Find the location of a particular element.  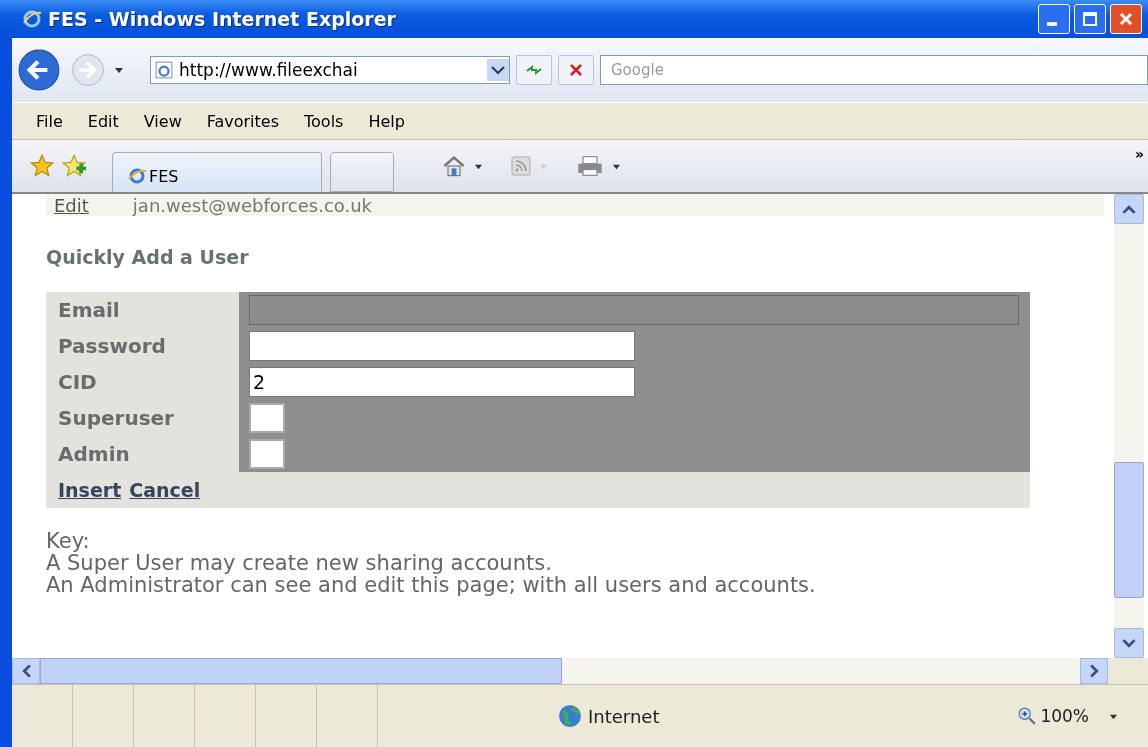

edit-link: Edit is located at coordinates (71, 205).